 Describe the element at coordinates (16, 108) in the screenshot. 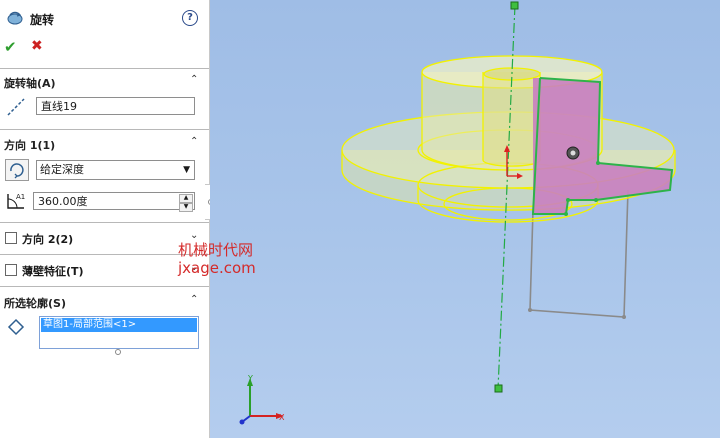

I see `line-axis-icon` at that location.